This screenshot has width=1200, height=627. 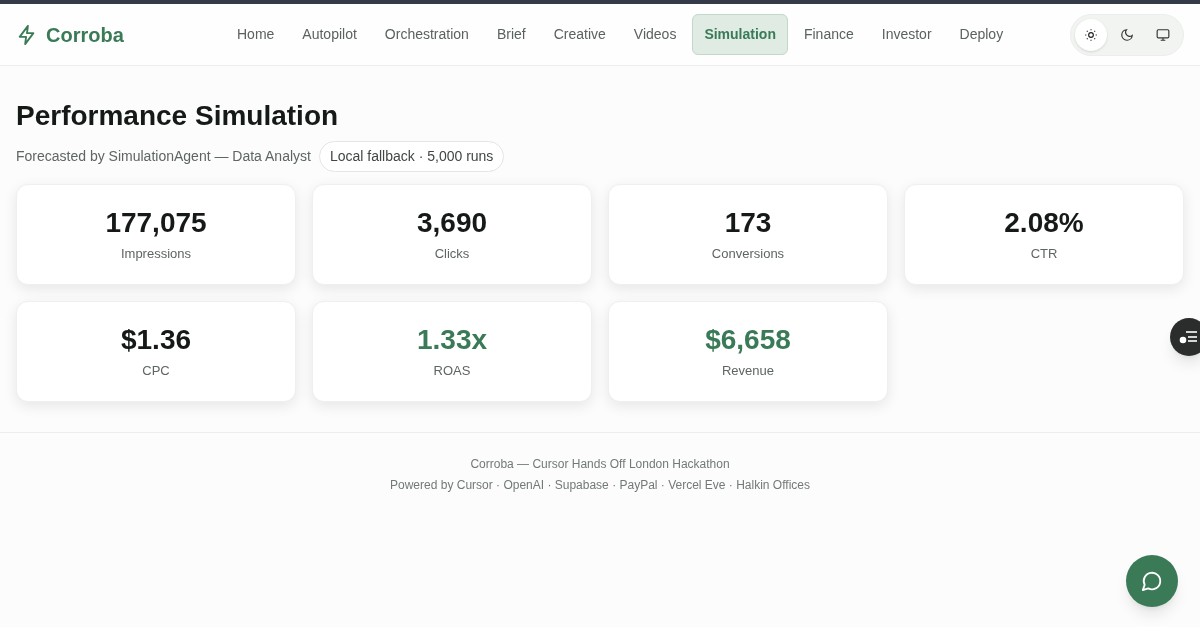 I want to click on metric-label: Impressions, so click(x=156, y=254).